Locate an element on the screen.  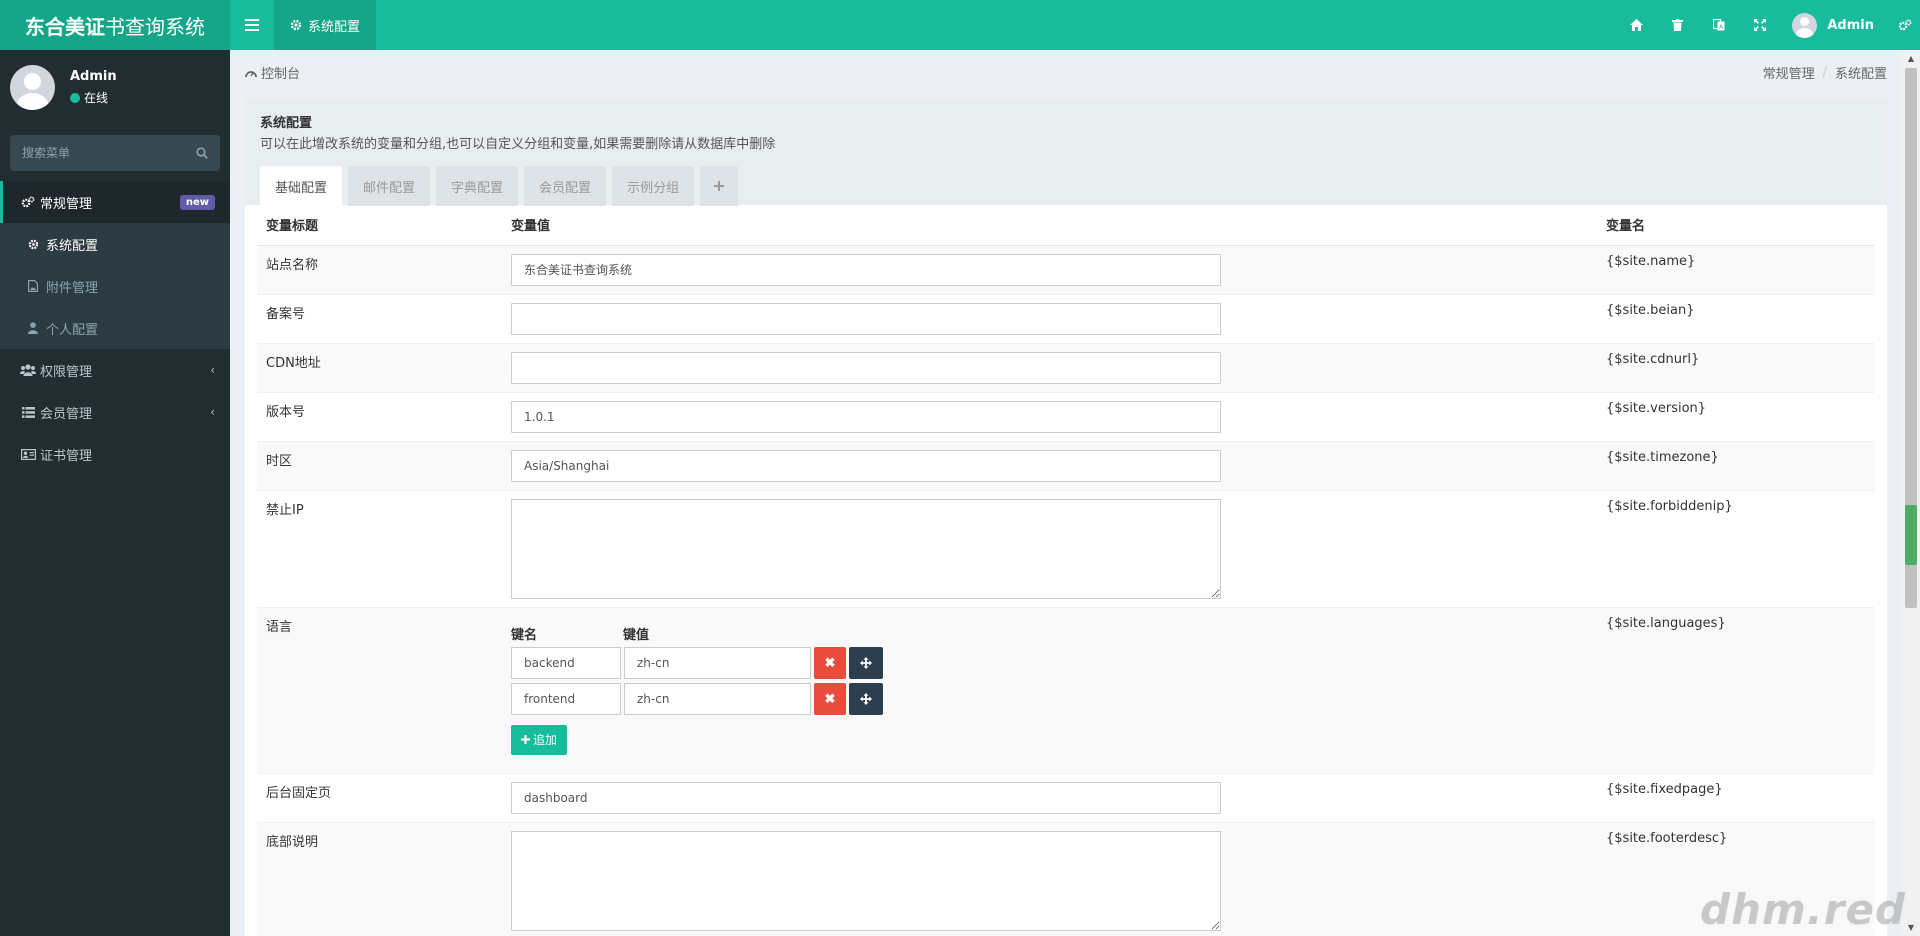
user-panel: Admin 在线 is located at coordinates (115, 87).